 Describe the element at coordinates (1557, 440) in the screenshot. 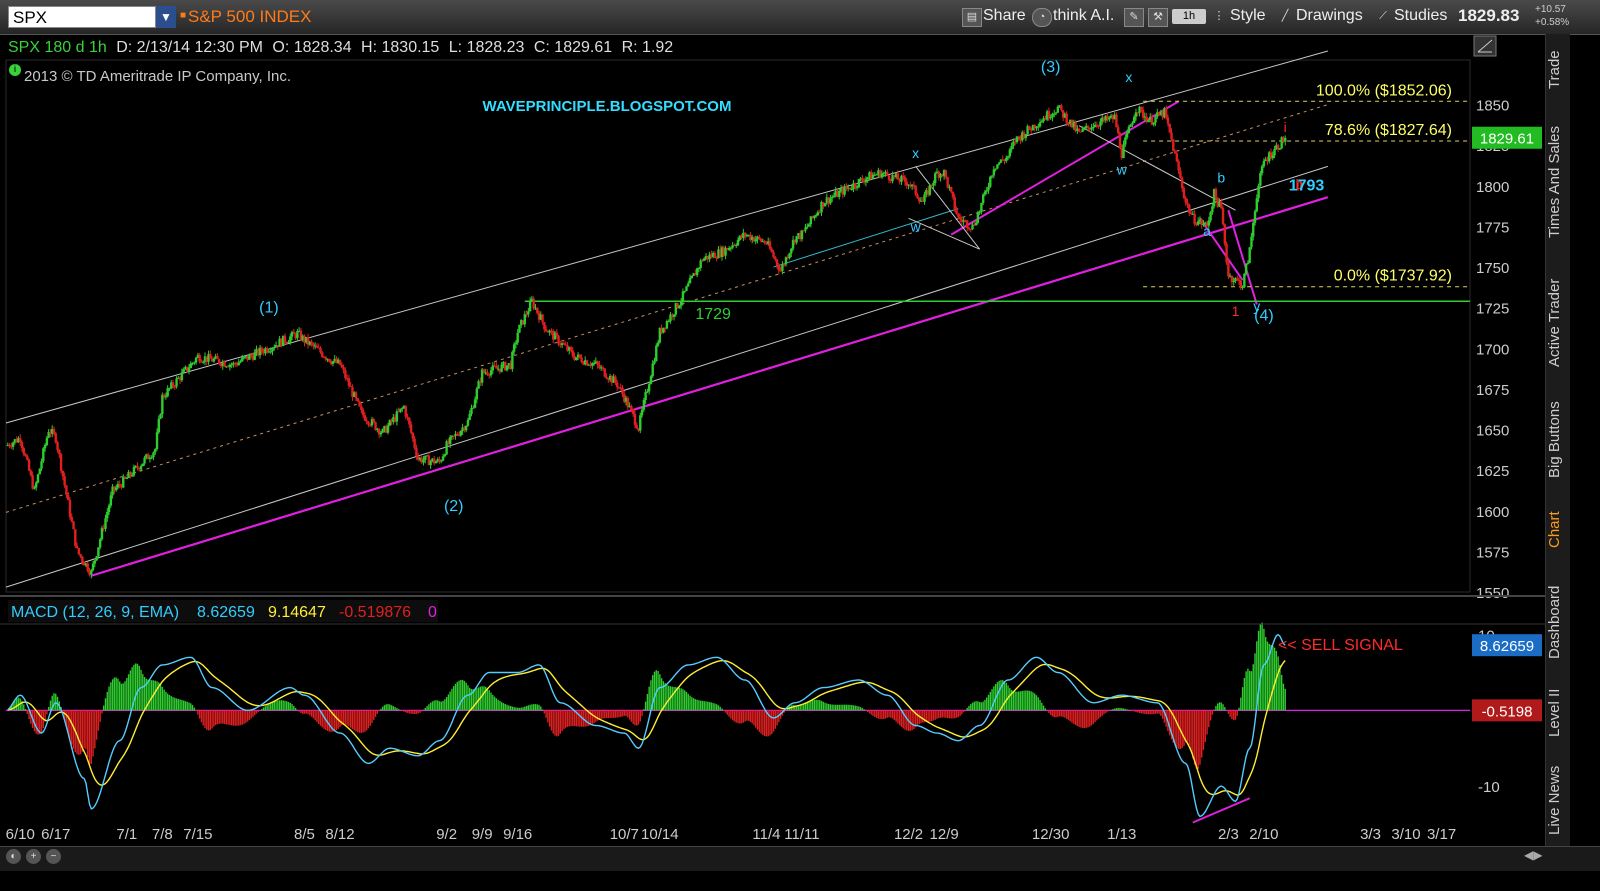

I see `sidebar-tab-big-buttons: Big Buttons` at that location.